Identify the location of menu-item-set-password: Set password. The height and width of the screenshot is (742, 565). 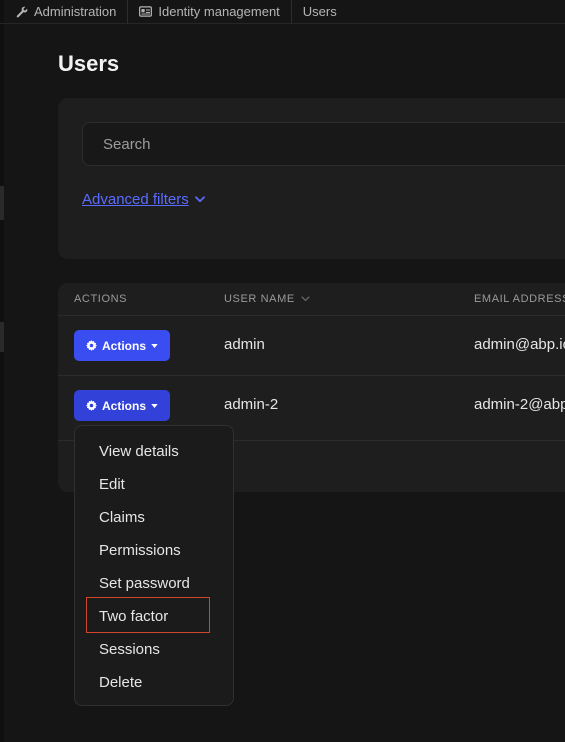
(154, 583).